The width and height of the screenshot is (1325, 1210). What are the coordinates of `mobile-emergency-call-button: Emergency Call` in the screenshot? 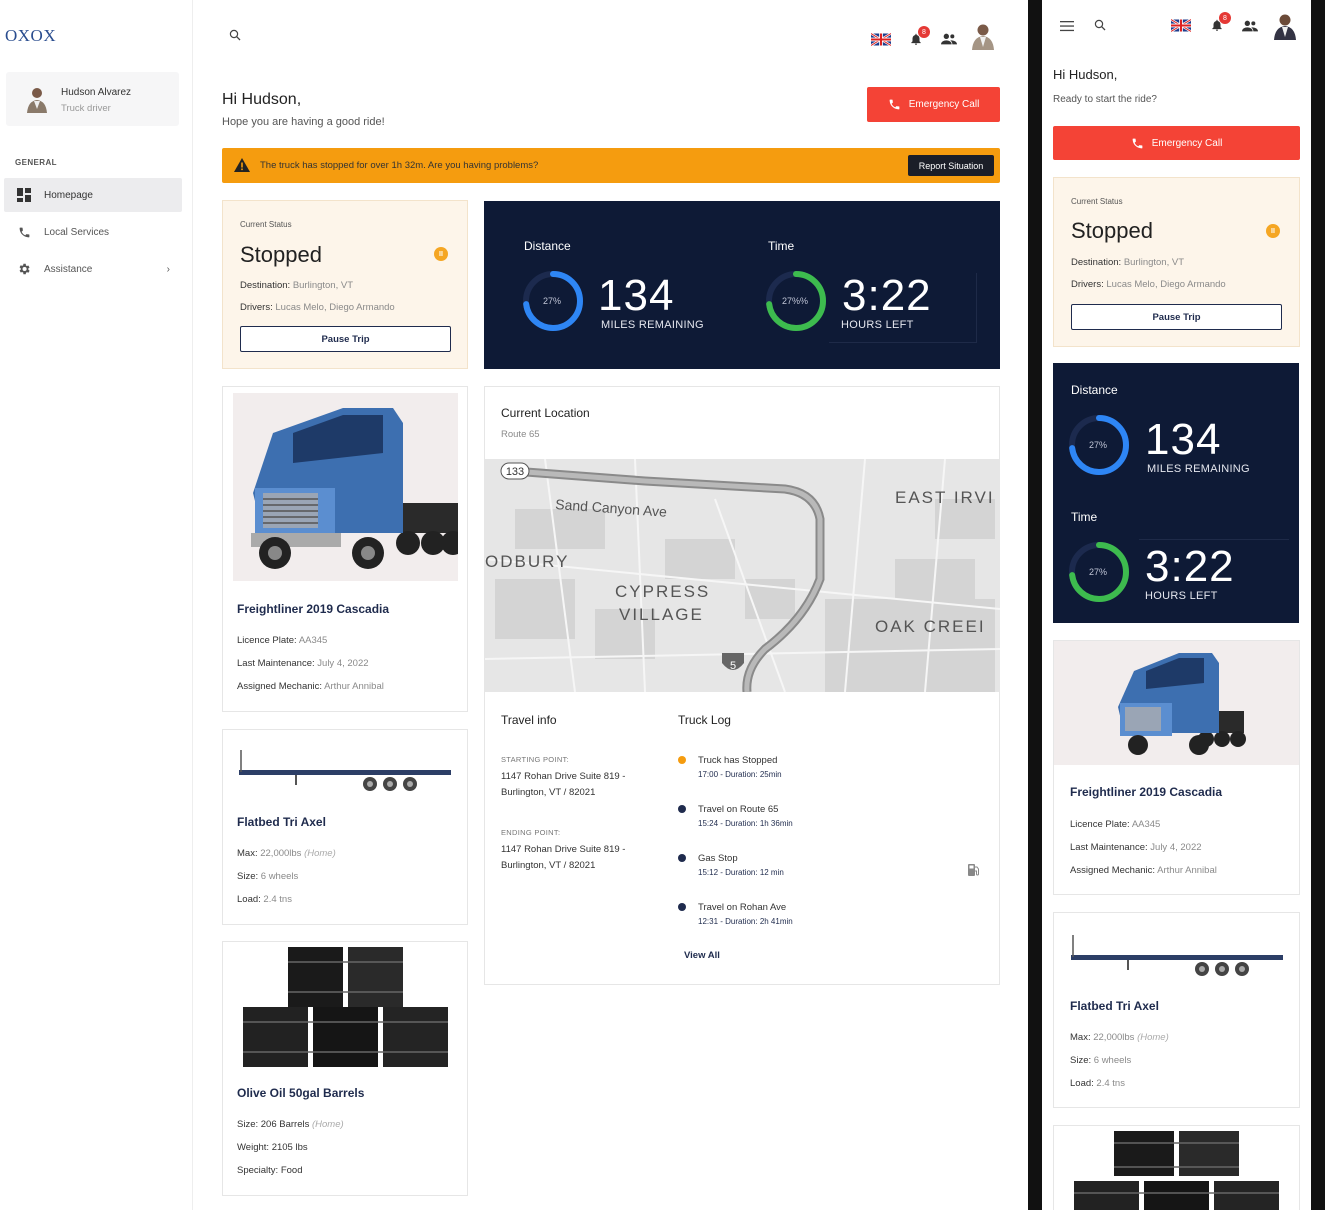 It's located at (1176, 143).